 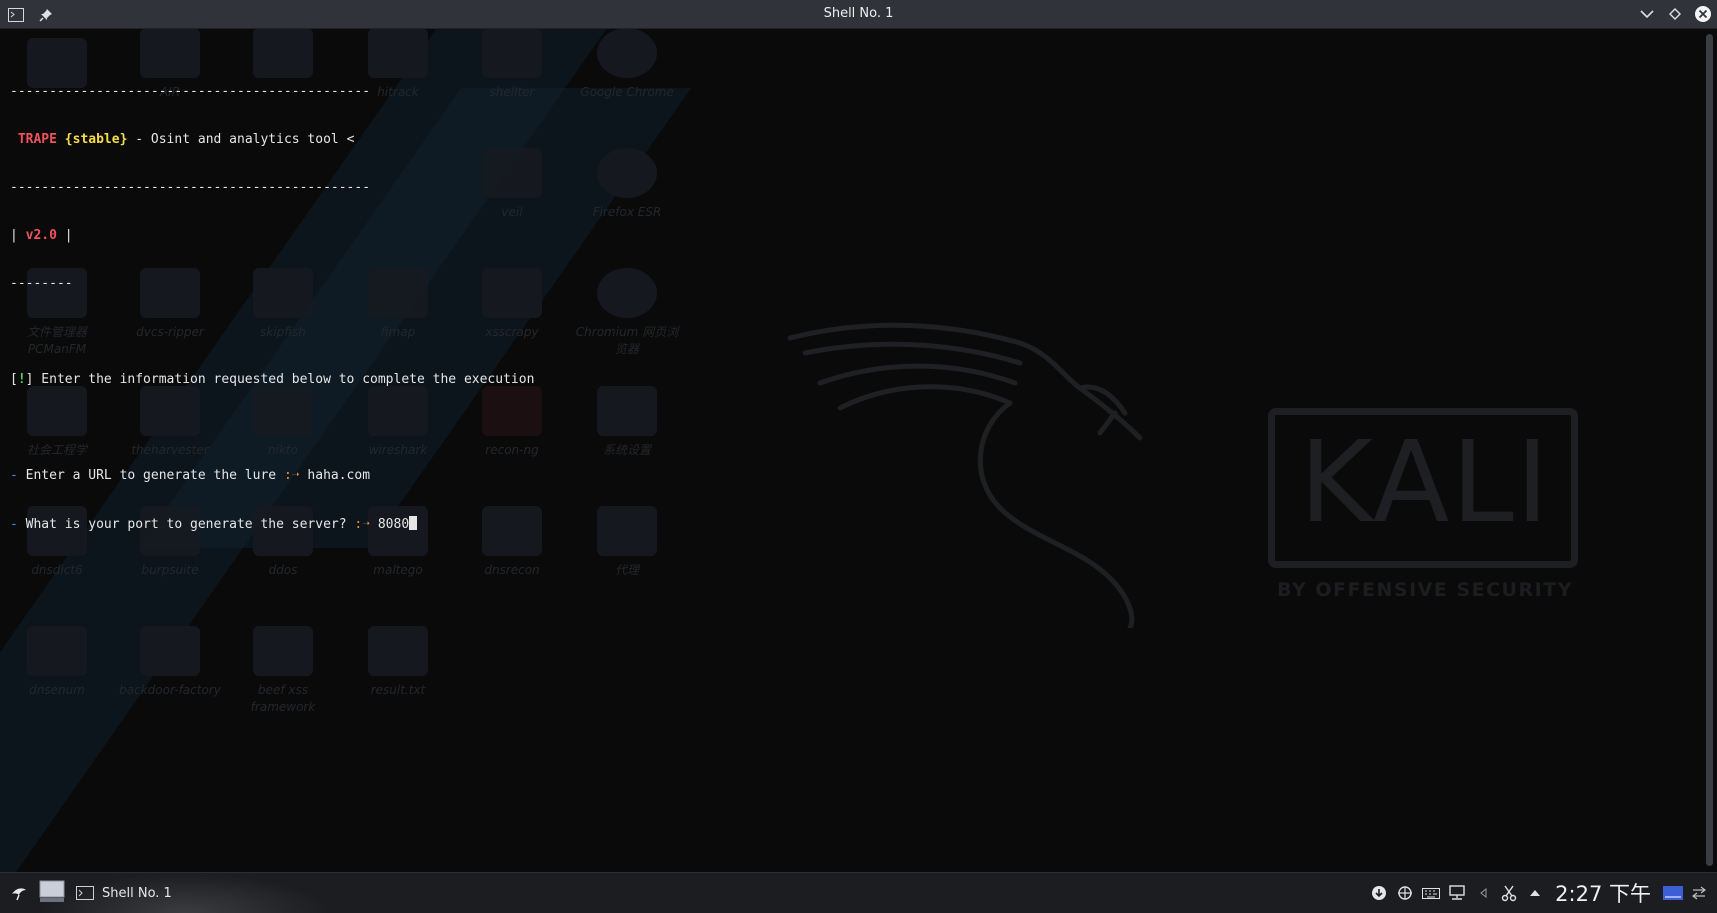 I want to click on version-rule: --------, so click(x=41, y=283).